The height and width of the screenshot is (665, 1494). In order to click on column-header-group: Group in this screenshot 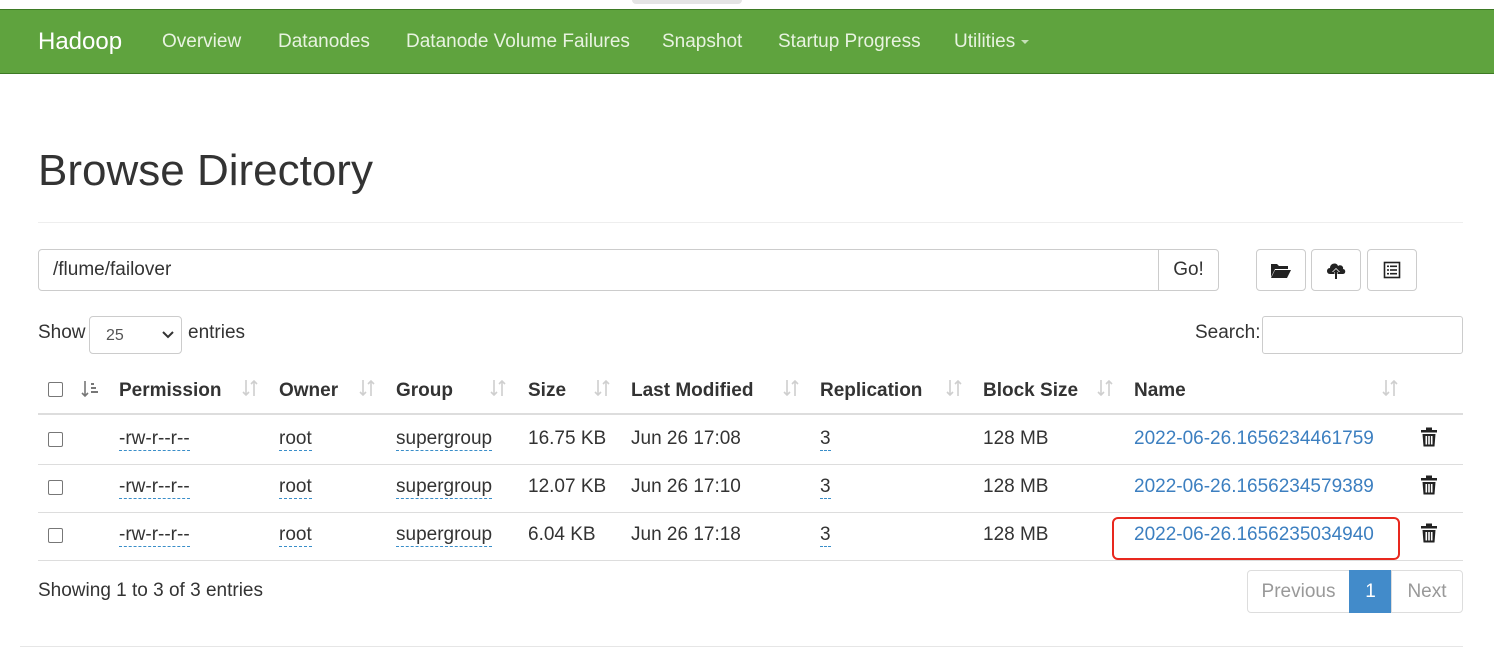, I will do `click(424, 391)`.